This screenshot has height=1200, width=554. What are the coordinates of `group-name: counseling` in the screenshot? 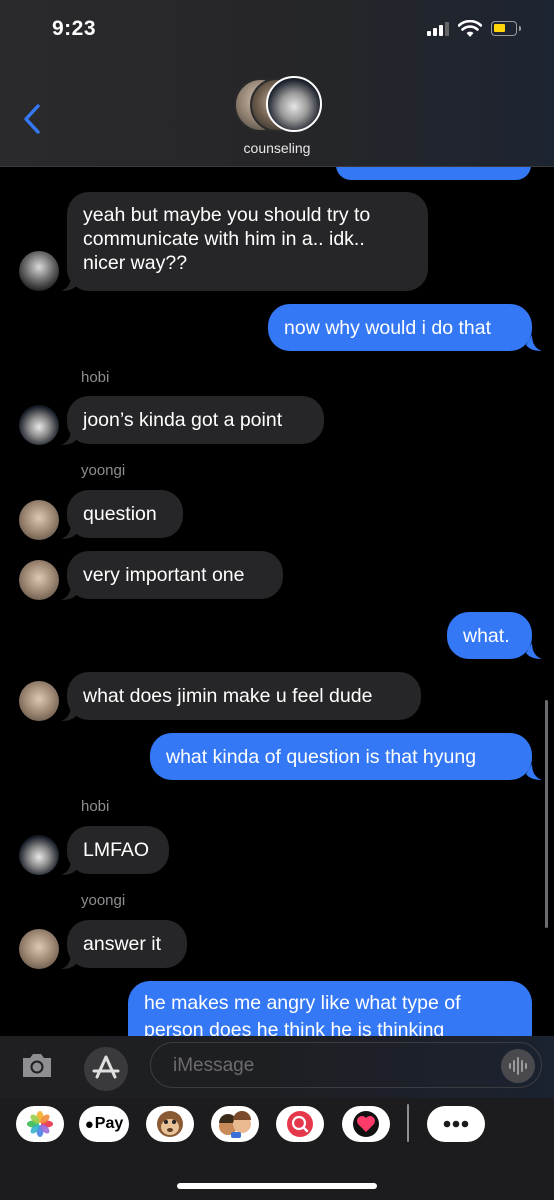 It's located at (277, 148).